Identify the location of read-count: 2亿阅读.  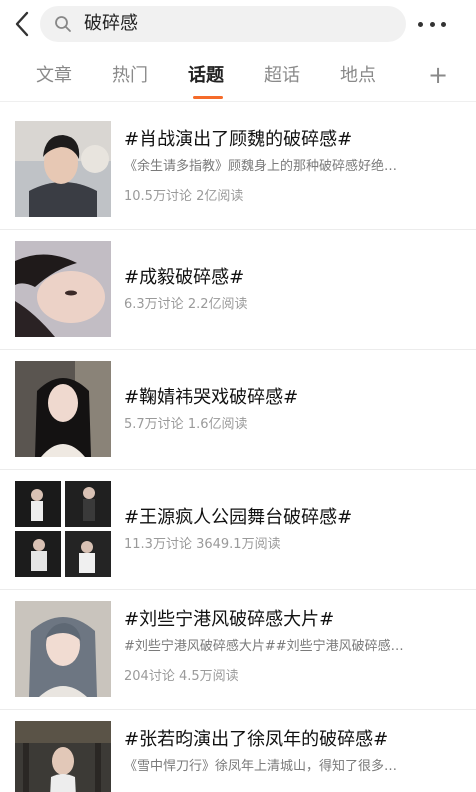
(220, 196).